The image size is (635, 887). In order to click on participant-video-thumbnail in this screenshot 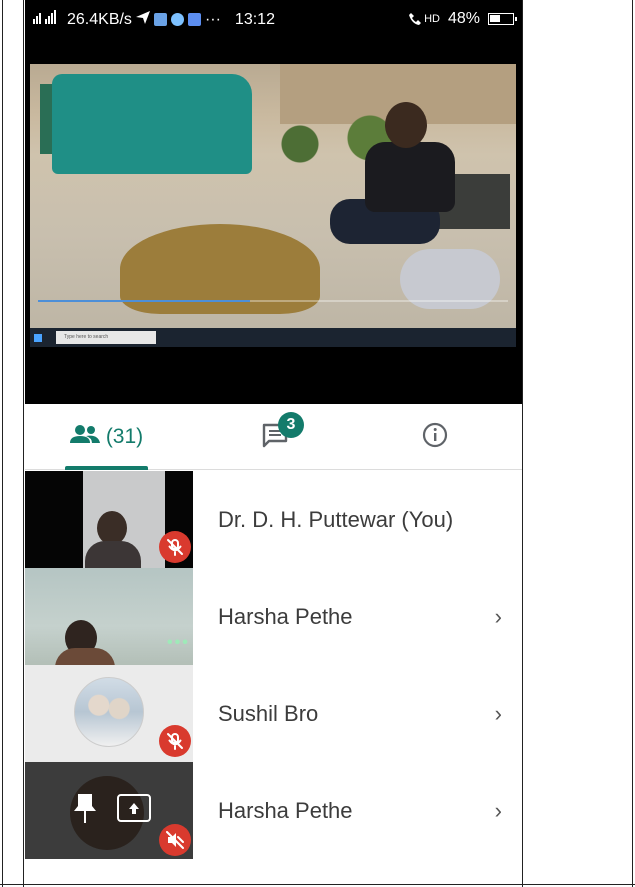, I will do `click(109, 519)`.